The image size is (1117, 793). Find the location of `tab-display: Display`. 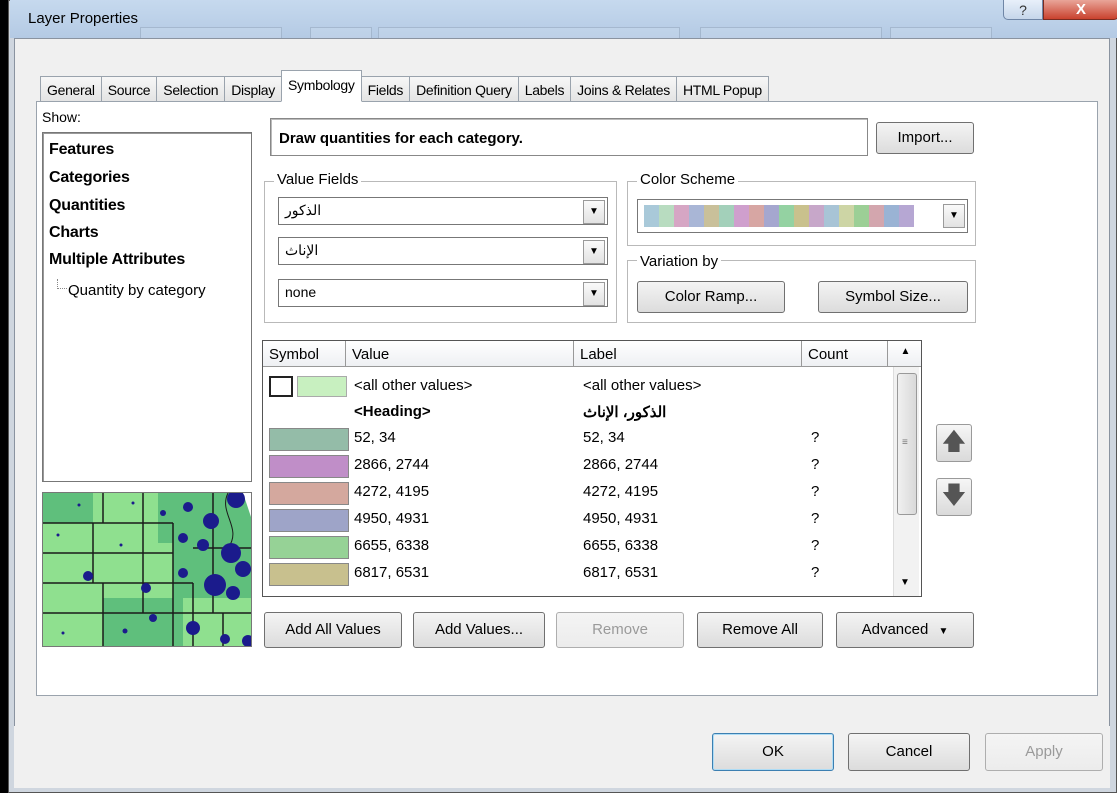

tab-display: Display is located at coordinates (253, 89).